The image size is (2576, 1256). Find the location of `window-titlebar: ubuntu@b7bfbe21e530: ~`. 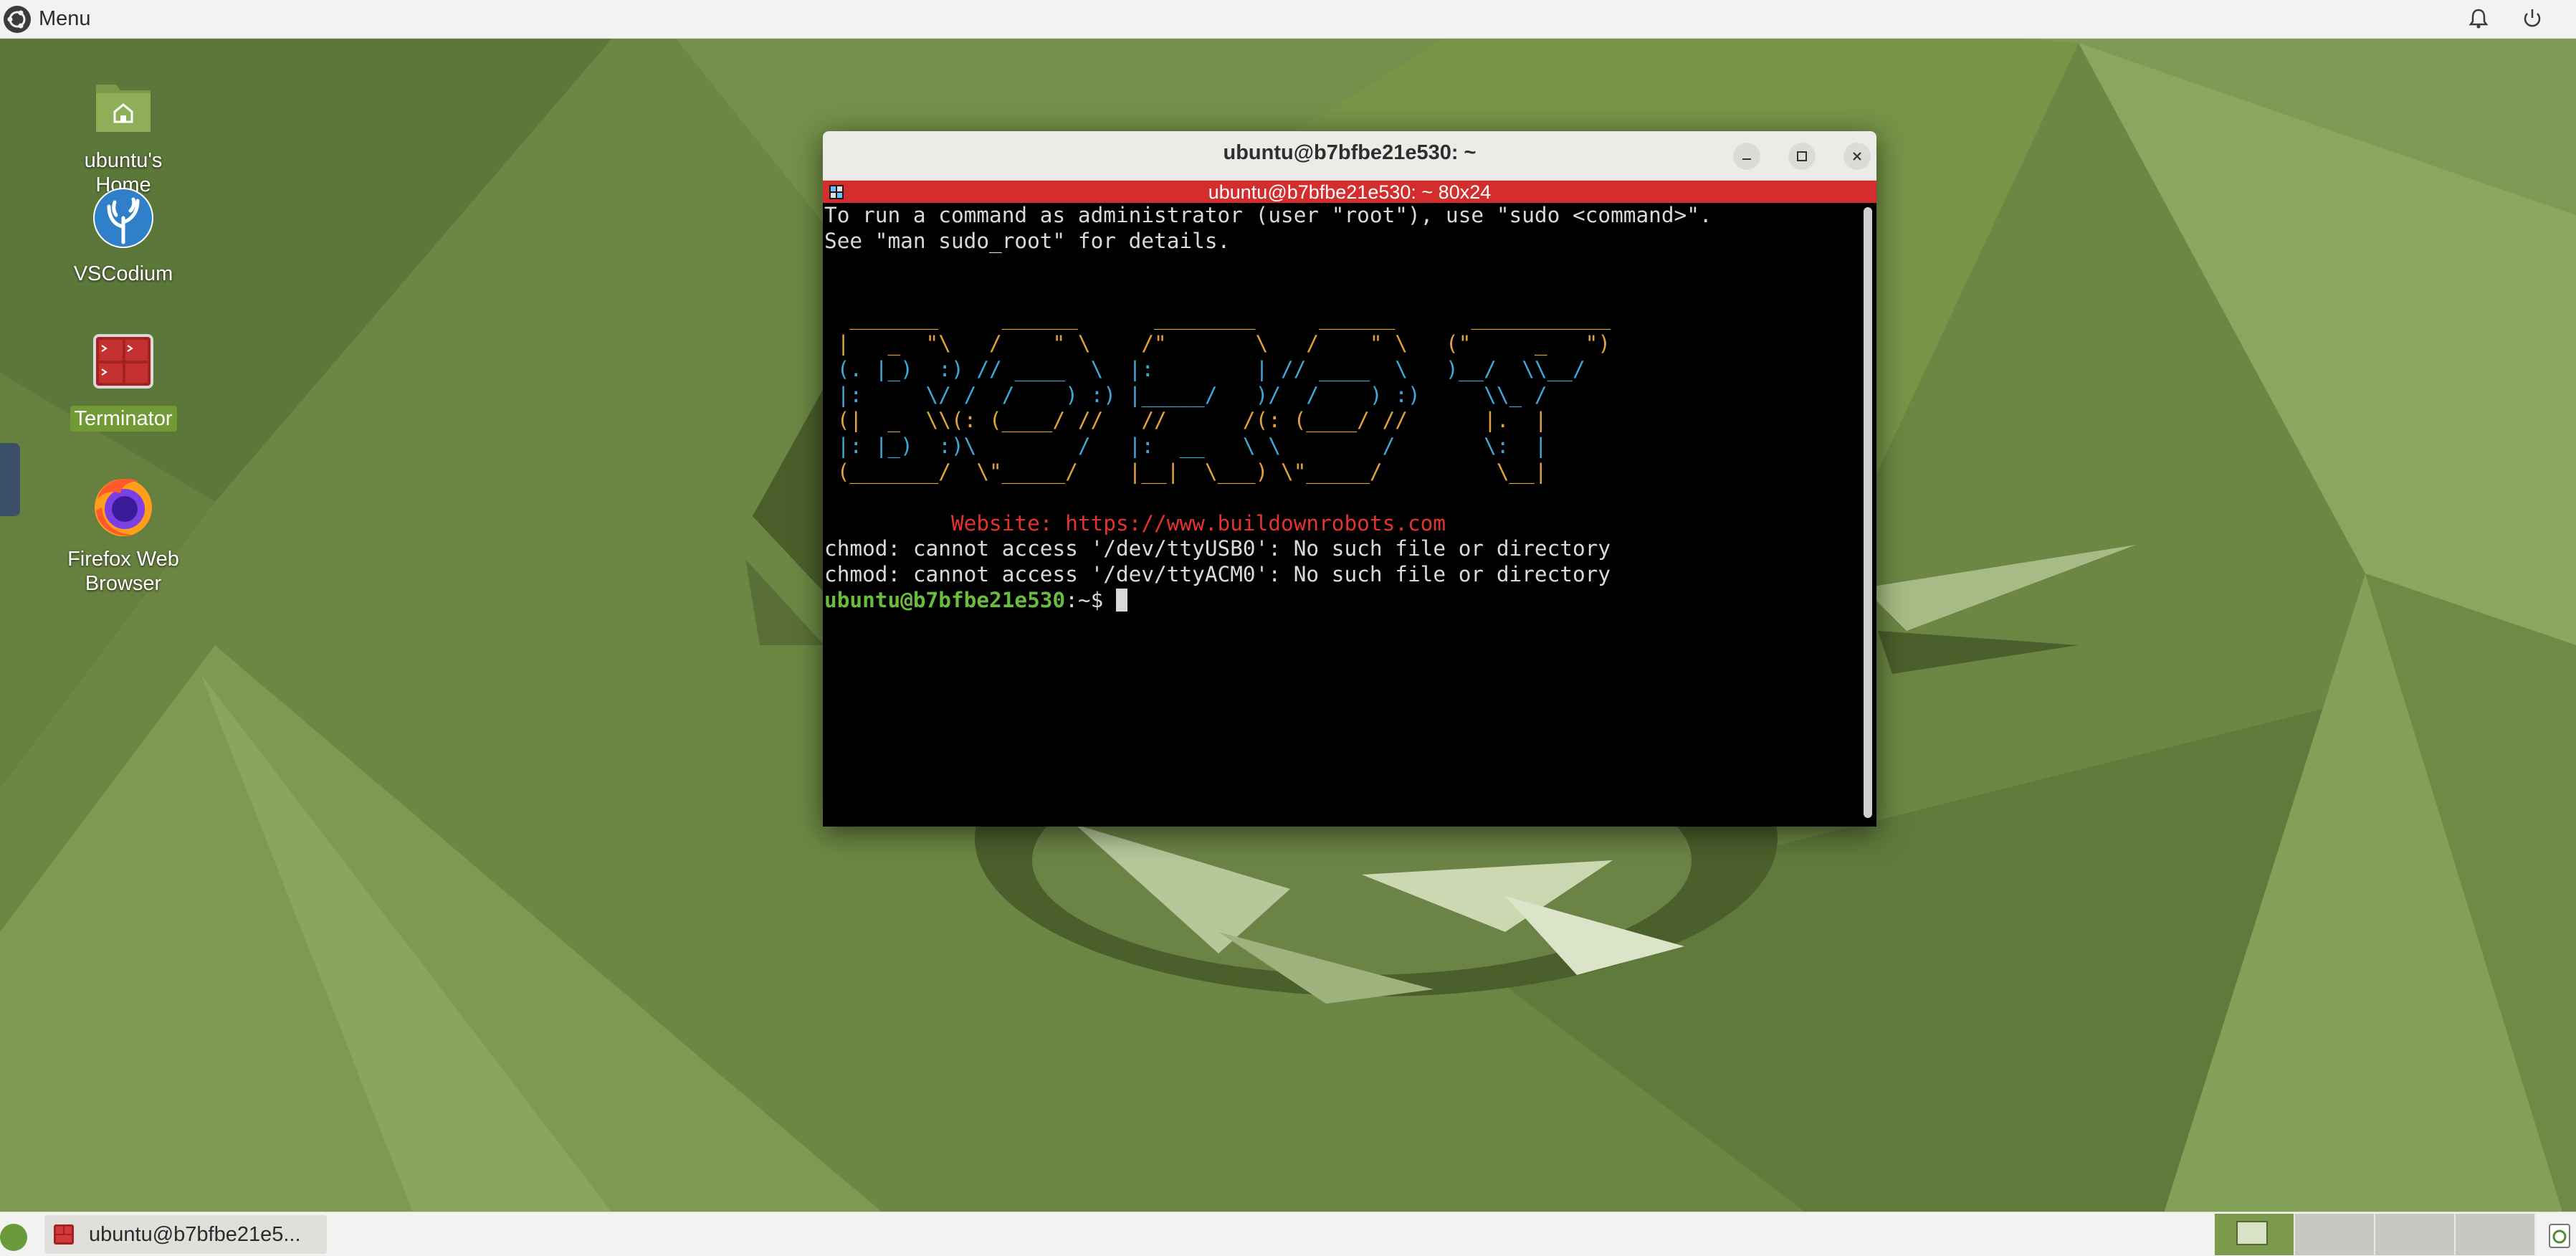

window-titlebar: ubuntu@b7bfbe21e530: ~ is located at coordinates (1349, 156).